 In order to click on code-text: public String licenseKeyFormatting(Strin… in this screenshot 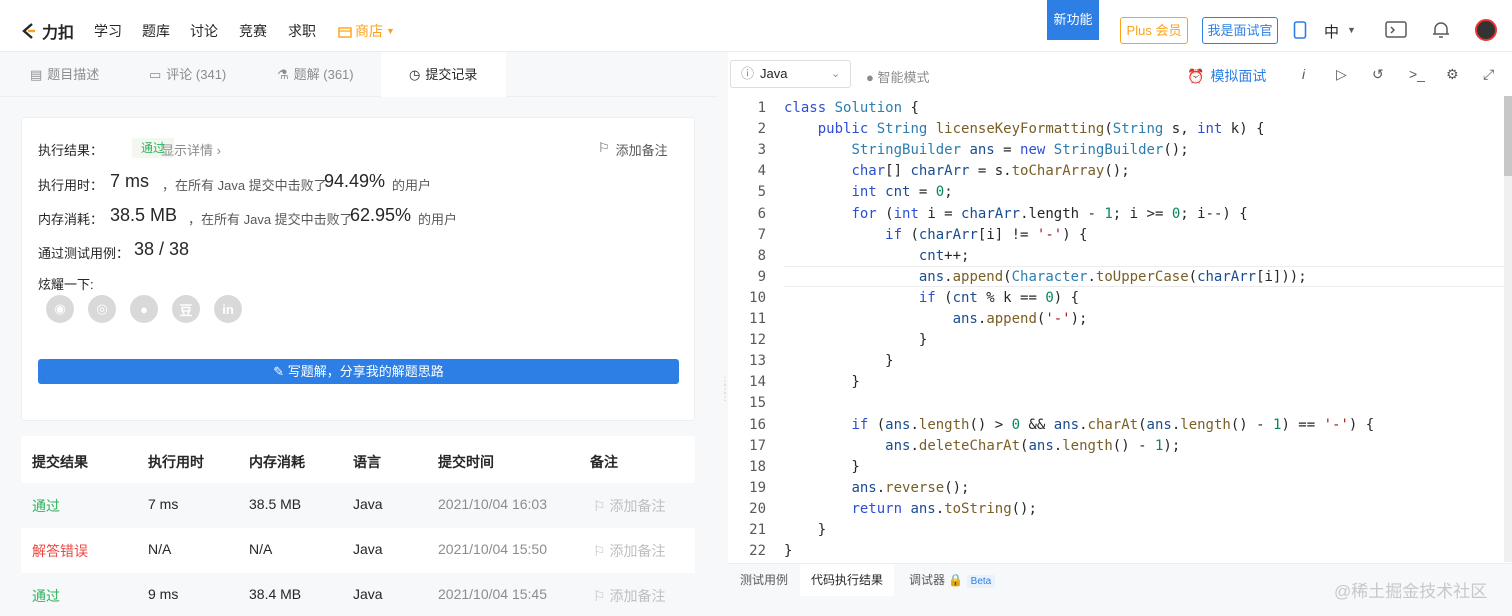, I will do `click(1041, 129)`.